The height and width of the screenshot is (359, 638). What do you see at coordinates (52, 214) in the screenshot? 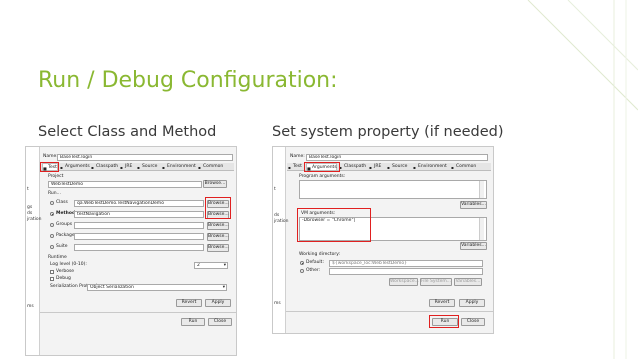
I see `method-radio` at bounding box center [52, 214].